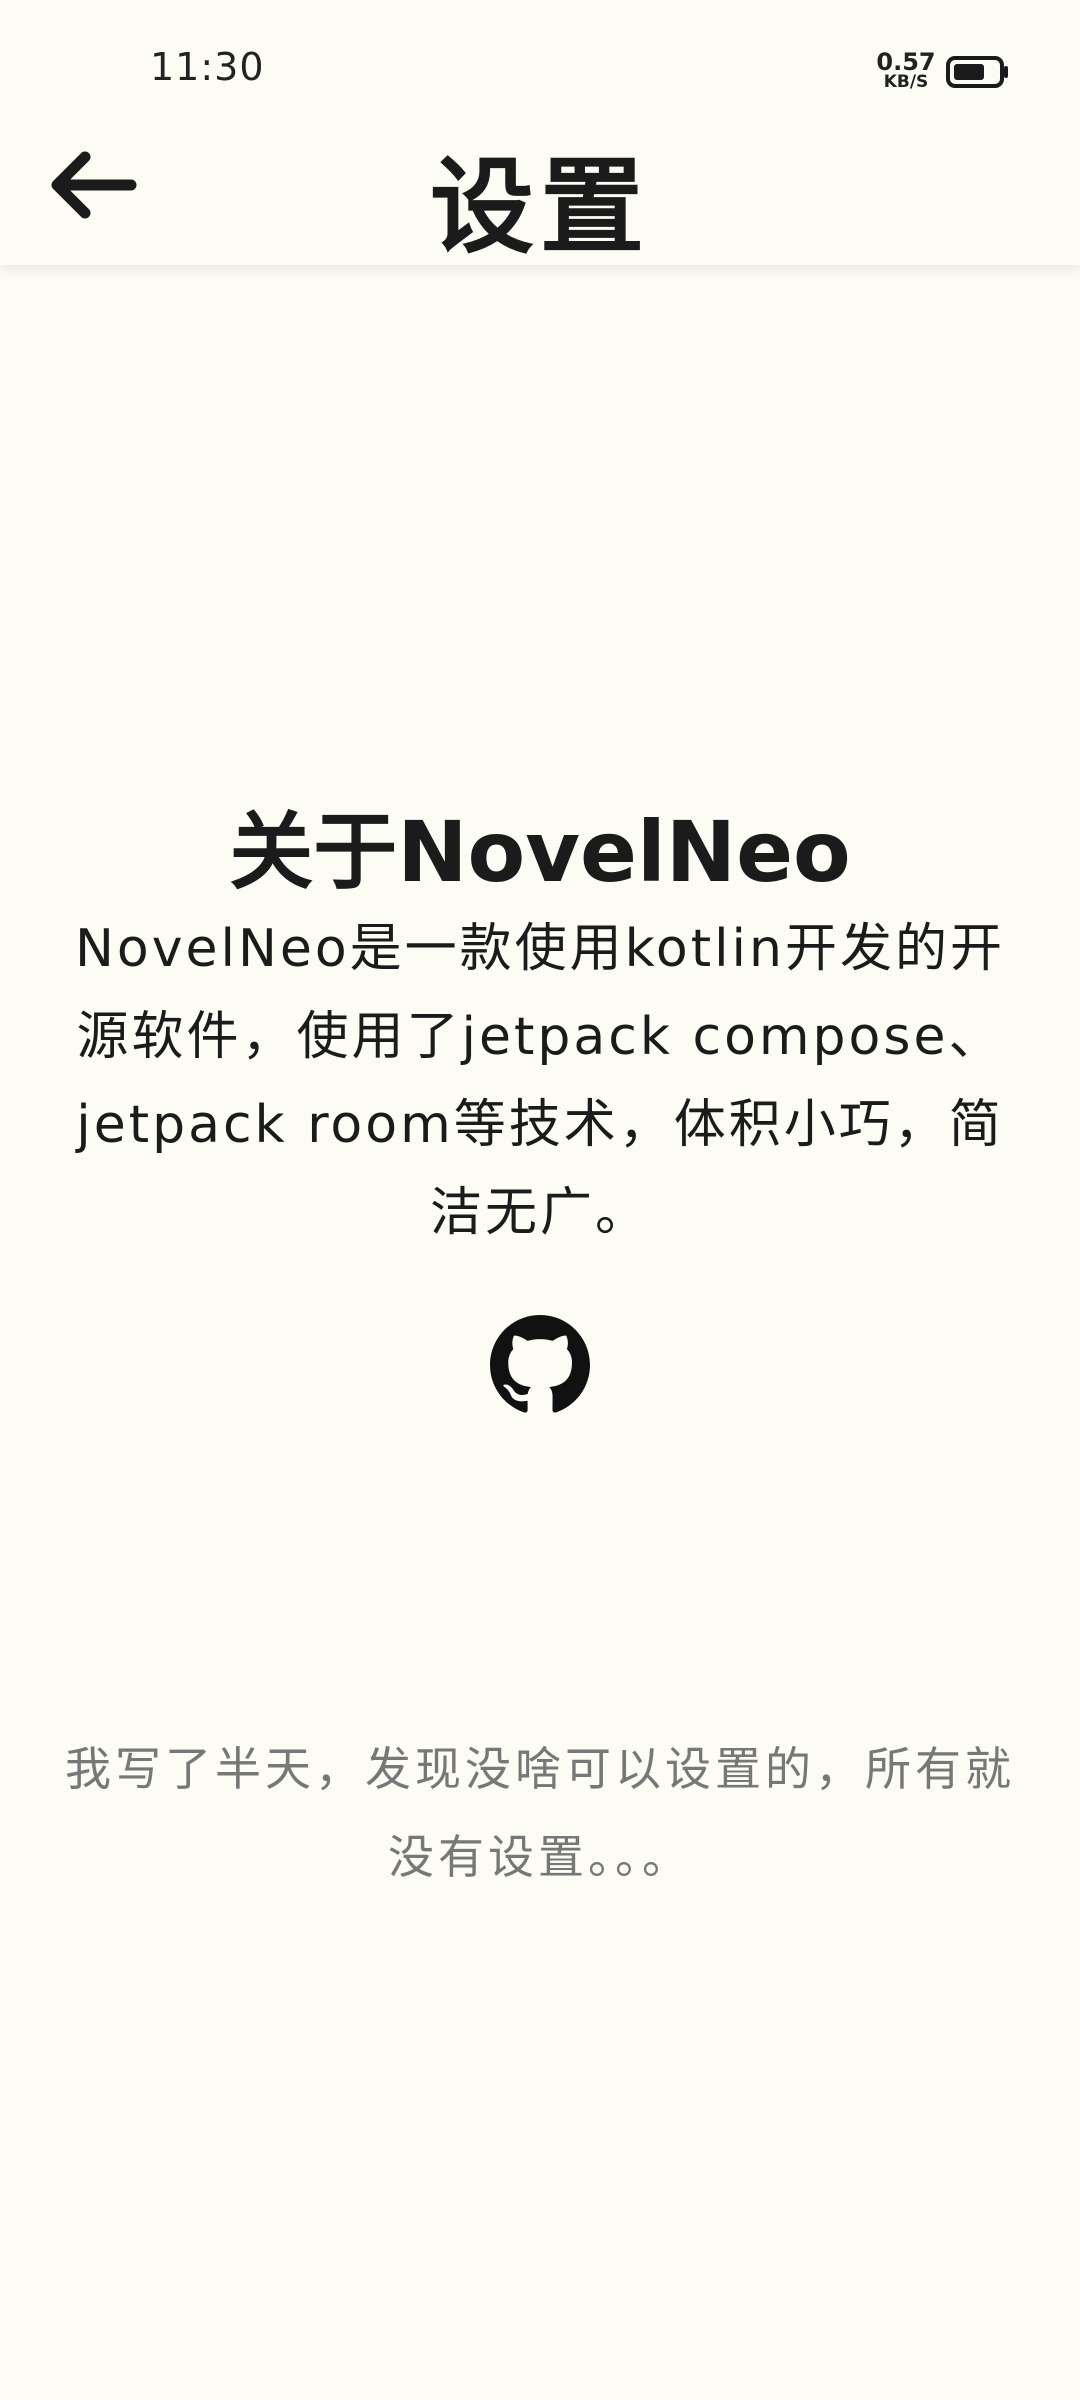 The width and height of the screenshot is (1080, 2400). Describe the element at coordinates (977, 72) in the screenshot. I see `battery-icon` at that location.